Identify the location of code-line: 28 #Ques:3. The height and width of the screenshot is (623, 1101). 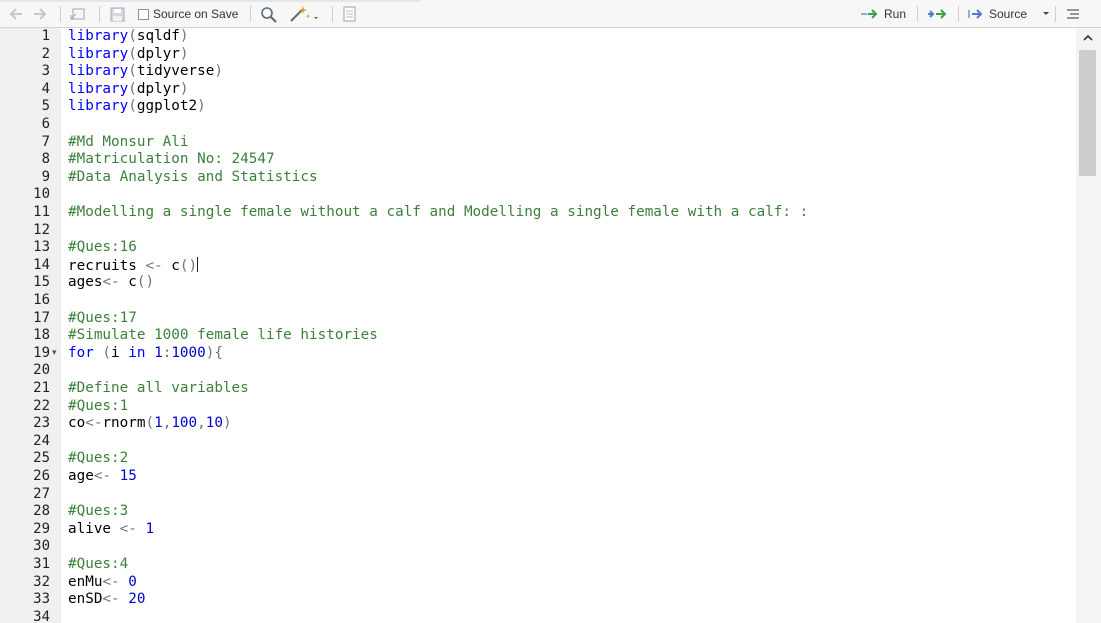
(538, 512).